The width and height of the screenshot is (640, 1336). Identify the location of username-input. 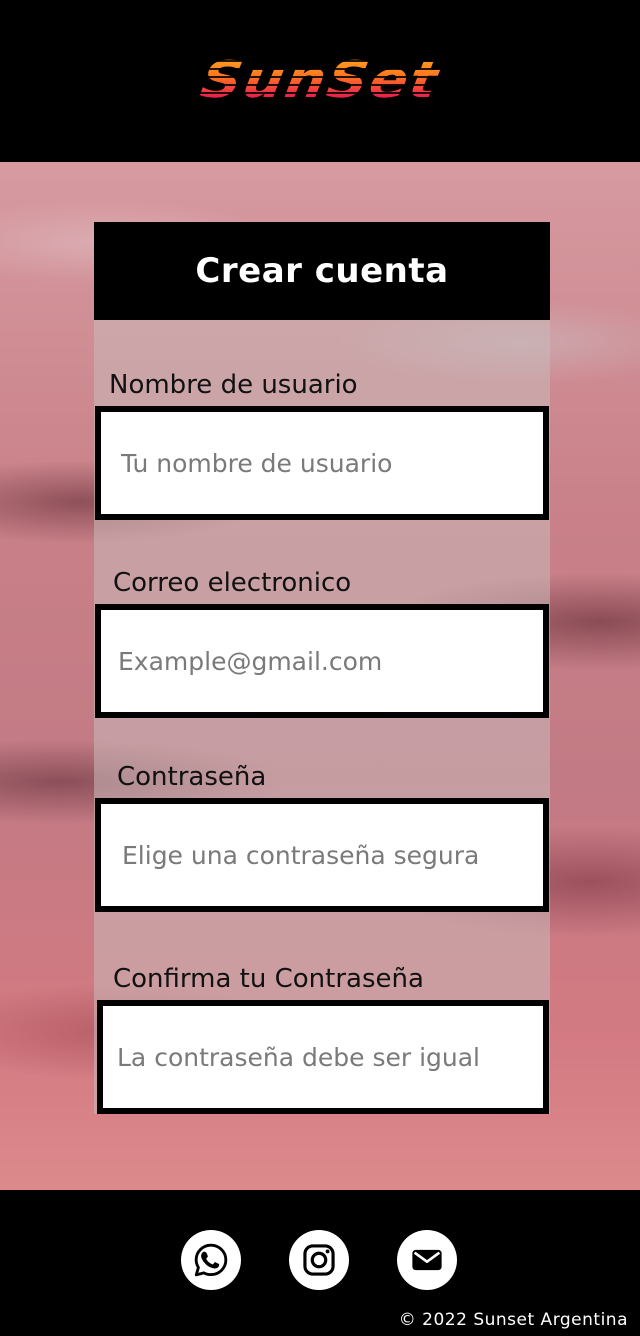
(322, 463).